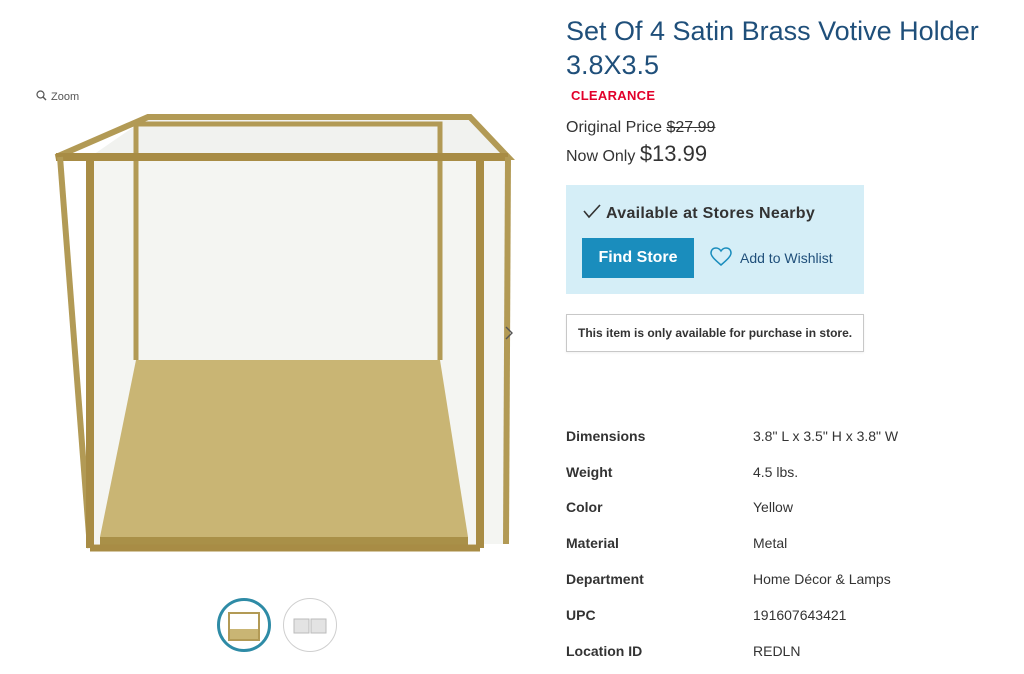  What do you see at coordinates (589, 471) in the screenshot?
I see `spec-label: Weight` at bounding box center [589, 471].